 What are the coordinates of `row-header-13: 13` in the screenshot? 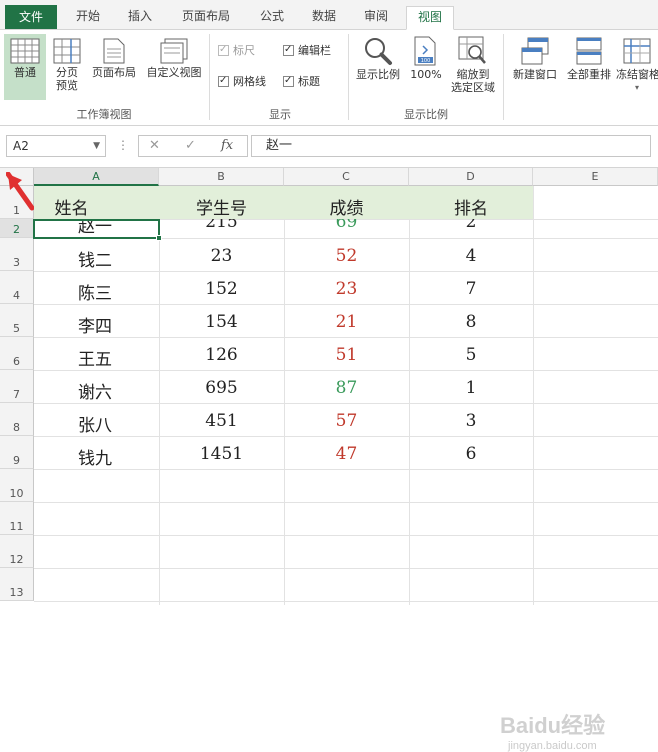 It's located at (17, 584).